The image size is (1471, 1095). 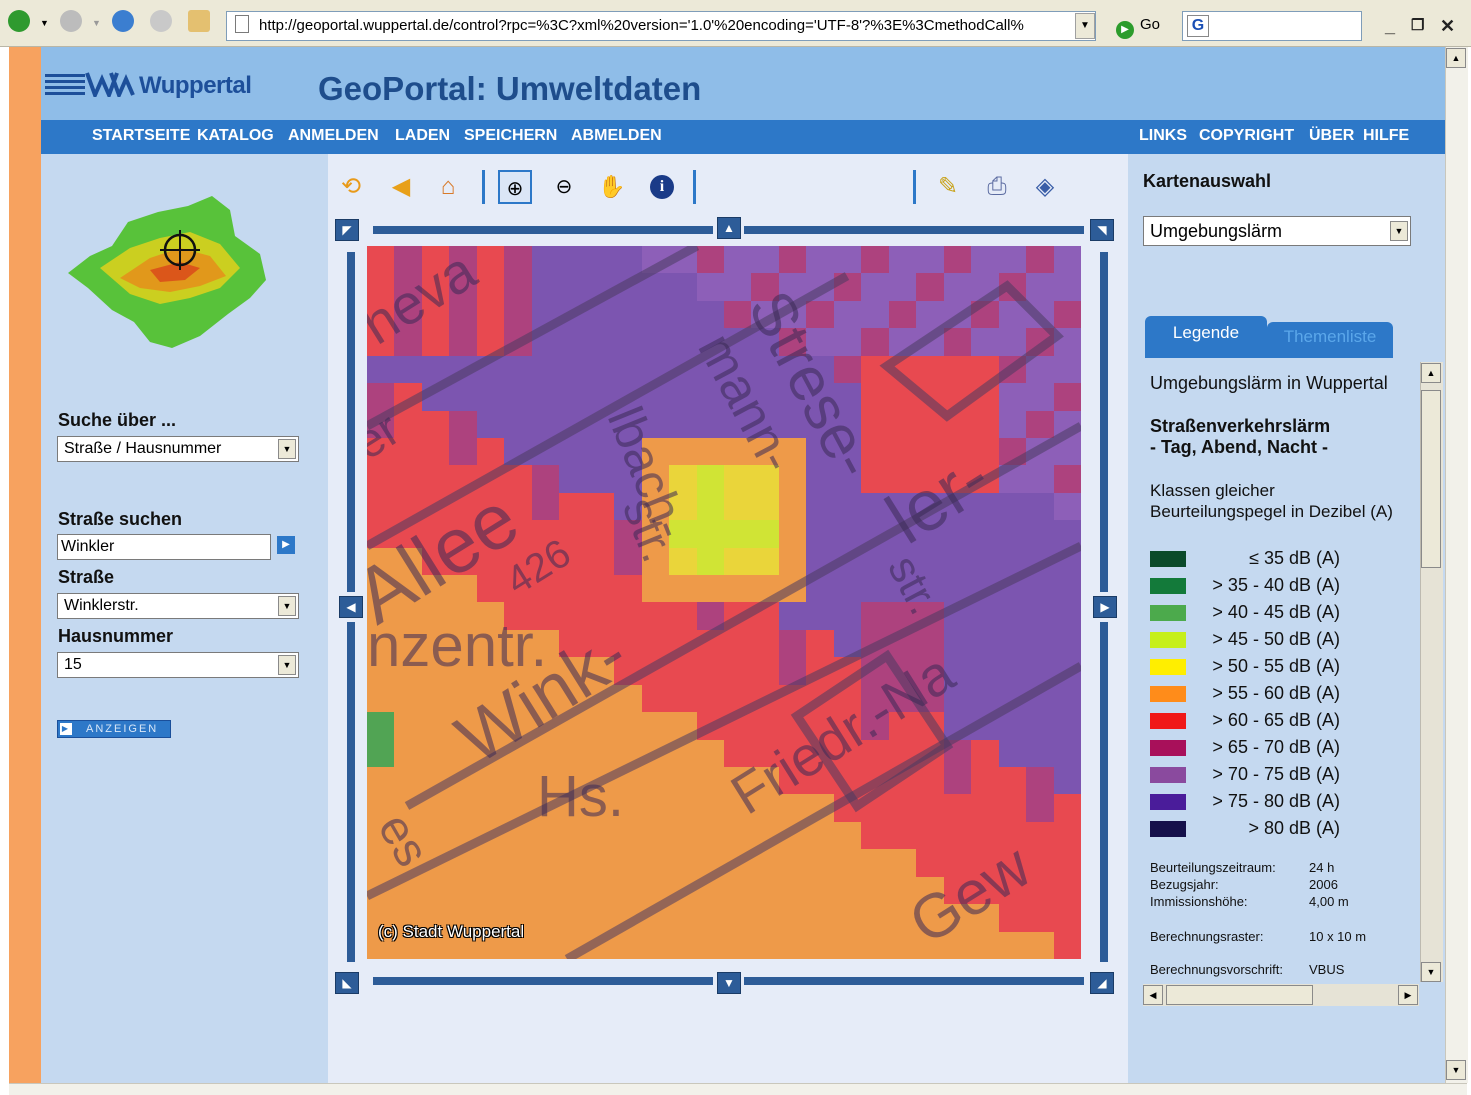 I want to click on street-label-gew: Gew, so click(x=970, y=895).